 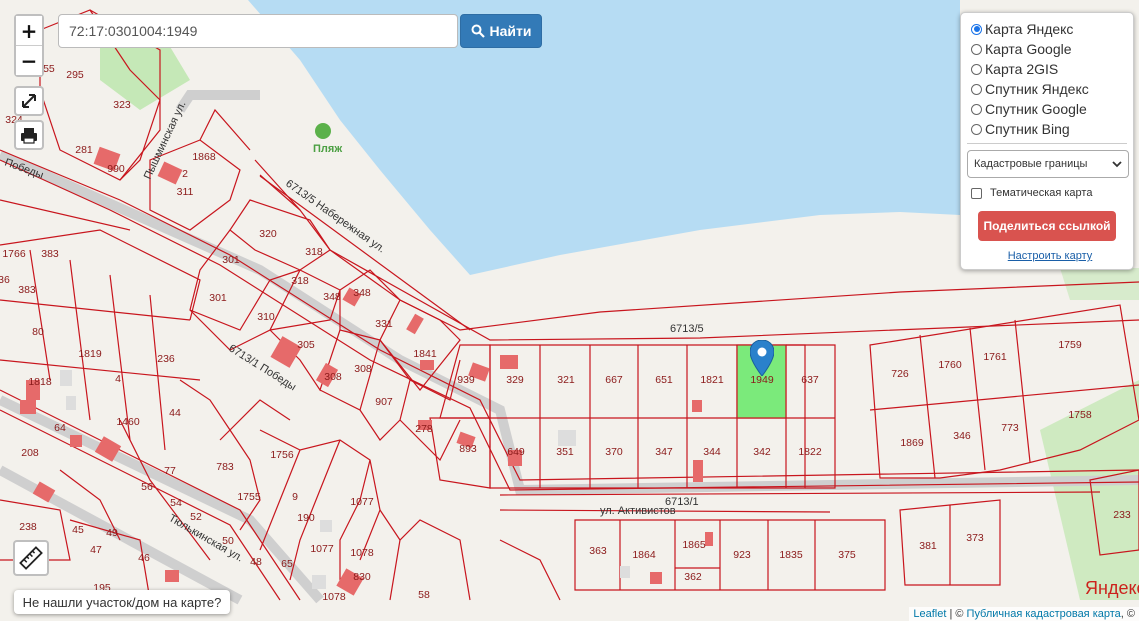 I want to click on plot-label: 1818, so click(x=40, y=382).